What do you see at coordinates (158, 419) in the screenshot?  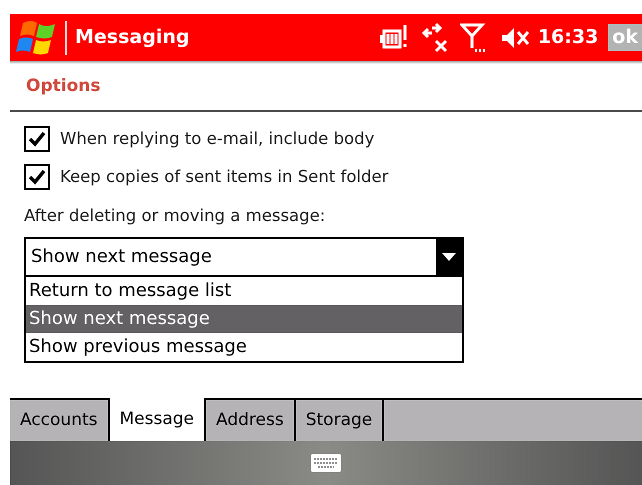 I see `tab: Message` at bounding box center [158, 419].